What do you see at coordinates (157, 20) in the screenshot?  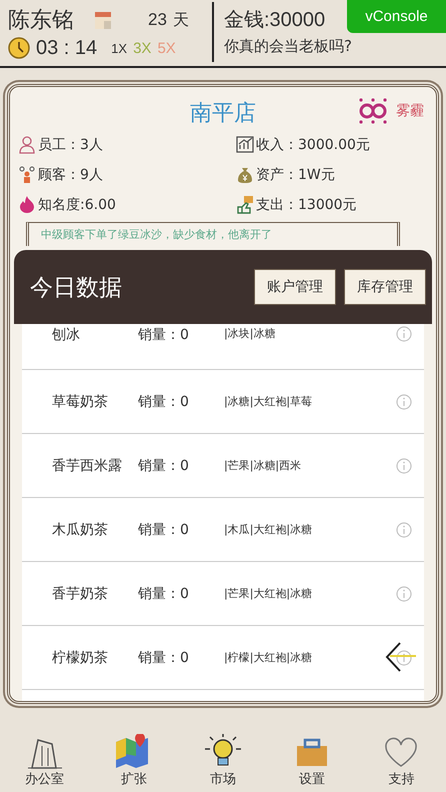 I see `day-count: 23` at bounding box center [157, 20].